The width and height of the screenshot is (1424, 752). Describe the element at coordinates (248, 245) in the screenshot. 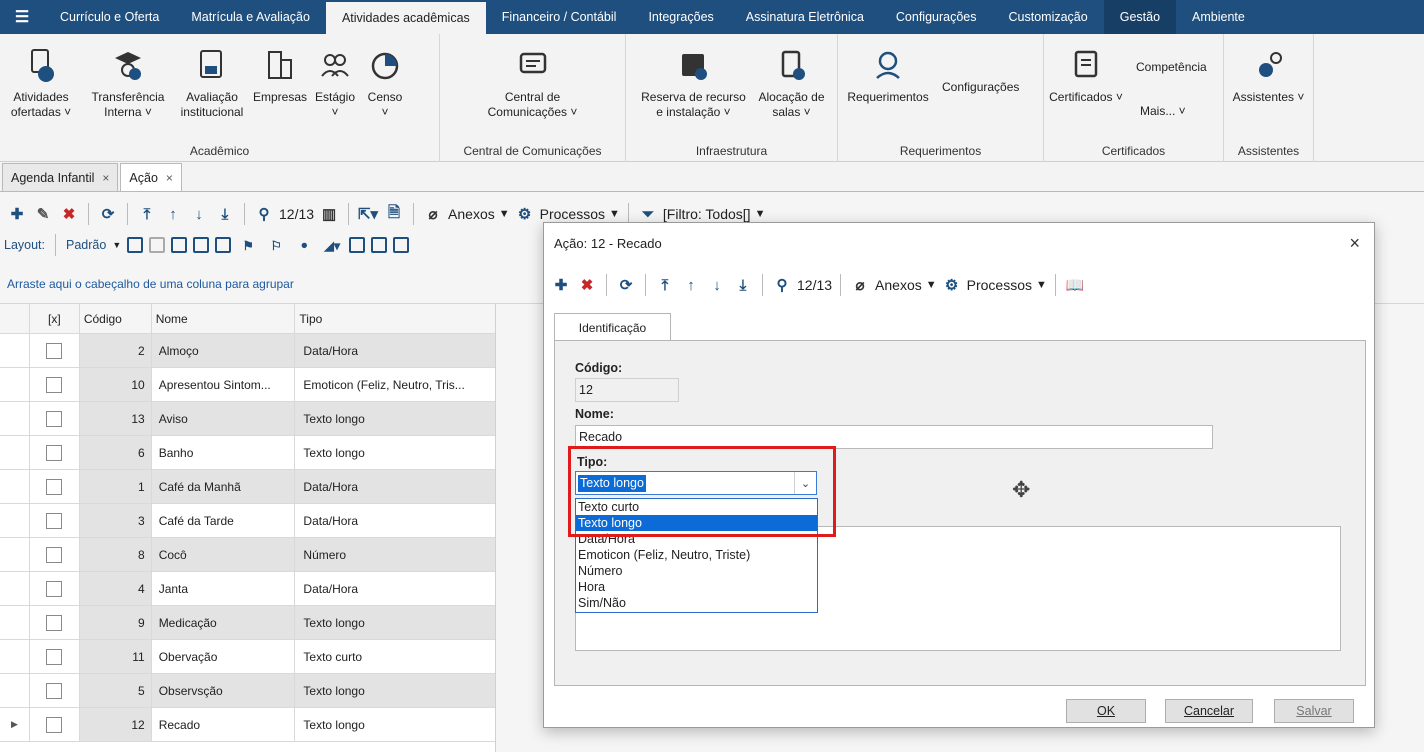

I see `pin-icon: ⚑` at that location.